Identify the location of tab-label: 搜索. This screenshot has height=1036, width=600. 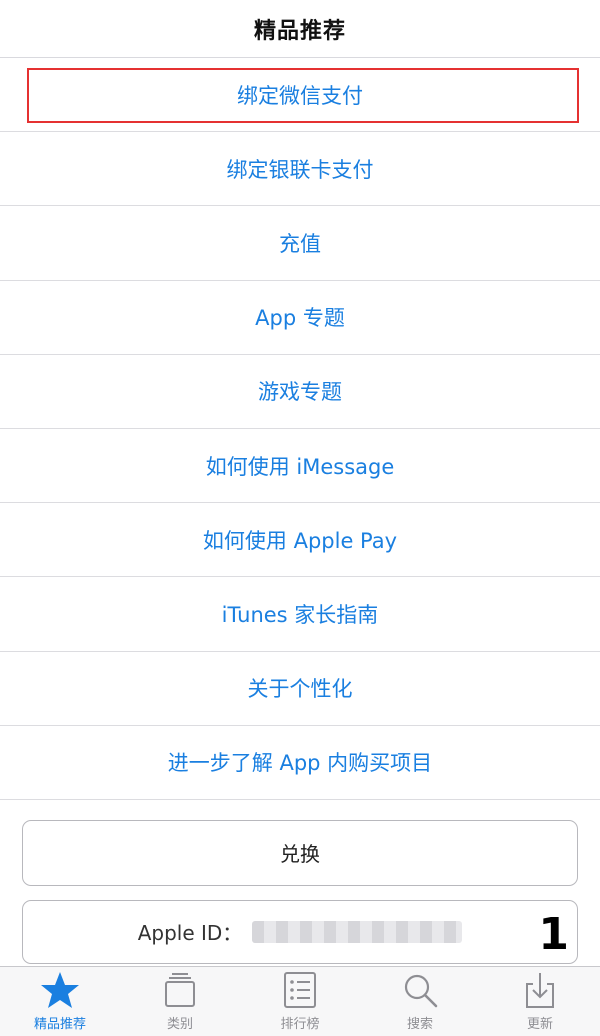
(419, 1024).